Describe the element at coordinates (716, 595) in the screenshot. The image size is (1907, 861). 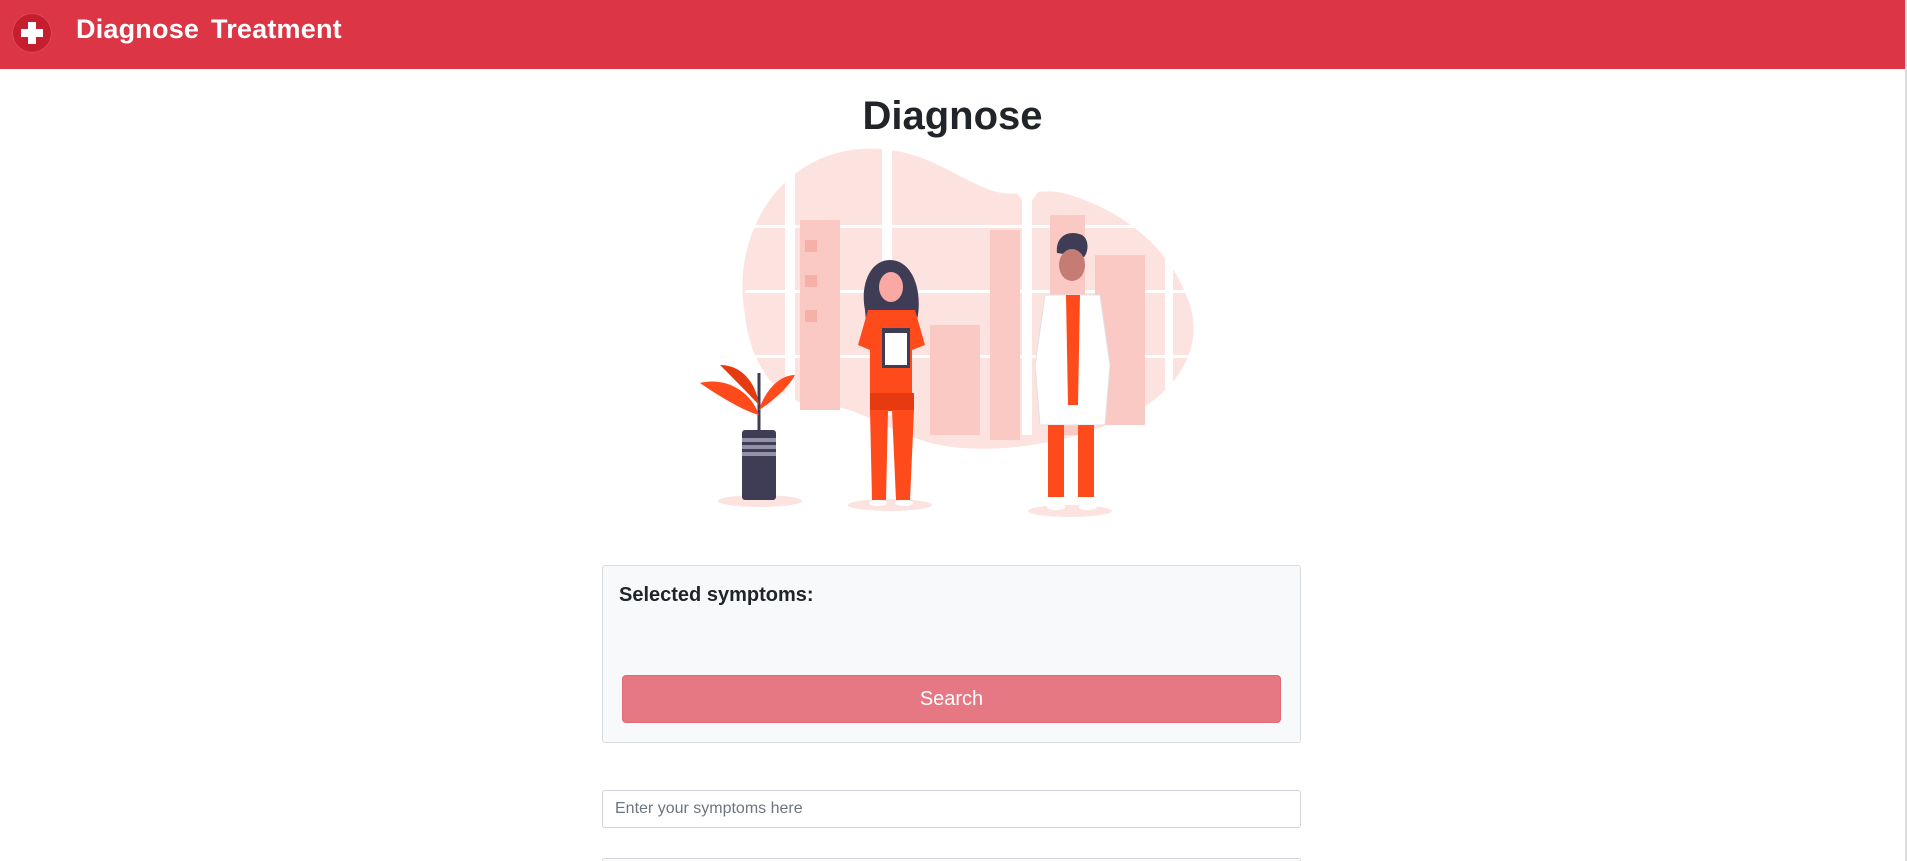
I see `selected-symptoms-label: Selected symptoms:` at that location.